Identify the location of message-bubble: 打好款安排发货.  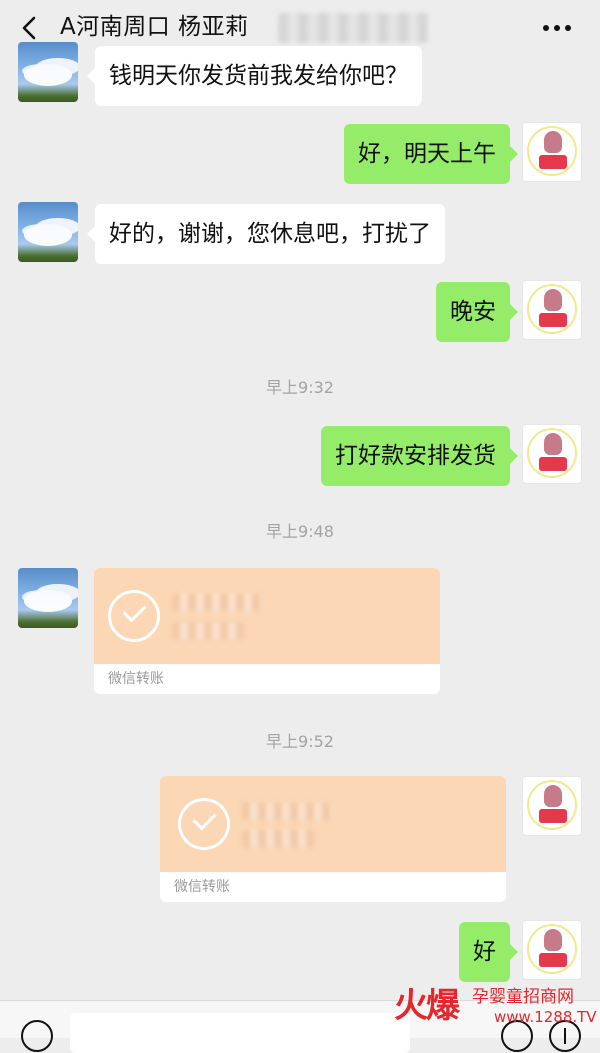
(419, 456).